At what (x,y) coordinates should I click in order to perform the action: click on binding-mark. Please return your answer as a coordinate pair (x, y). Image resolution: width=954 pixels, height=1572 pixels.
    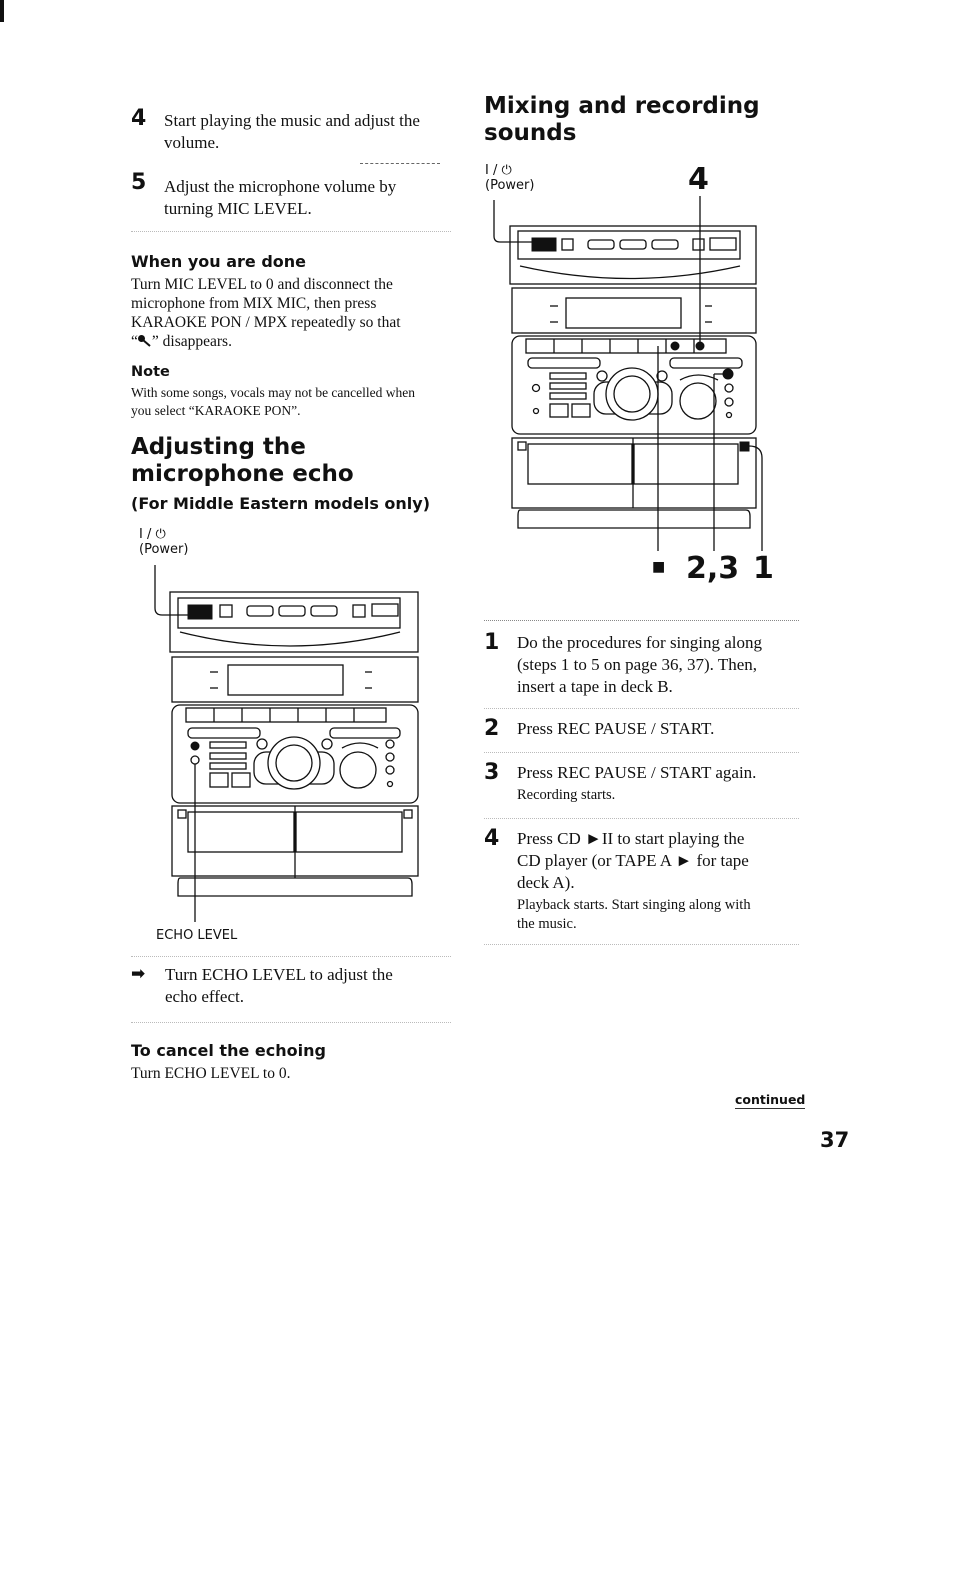
    Looking at the image, I should click on (2, 11).